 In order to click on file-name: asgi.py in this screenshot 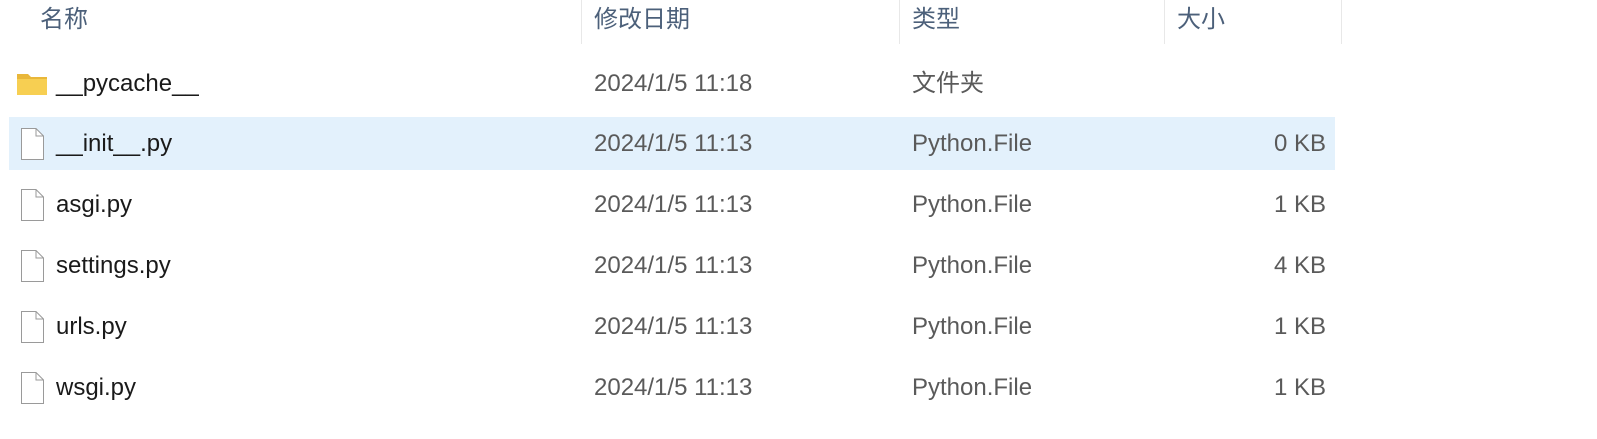, I will do `click(94, 204)`.